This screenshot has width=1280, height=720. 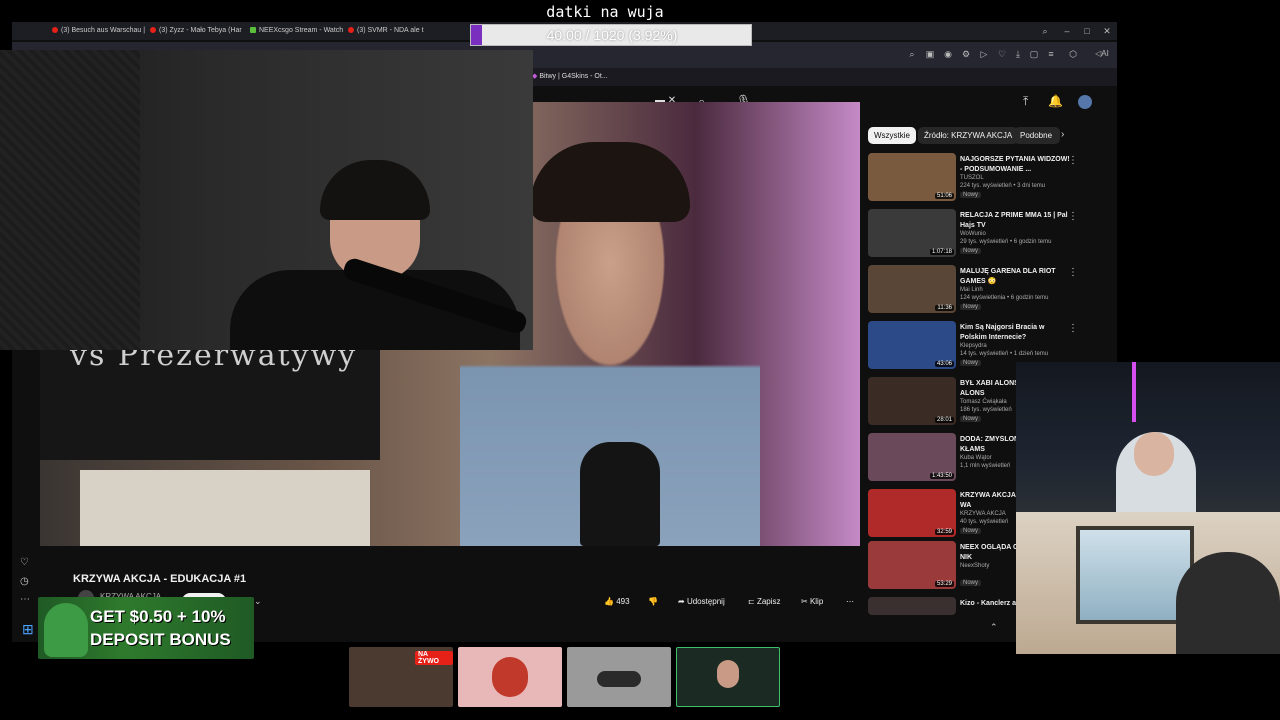 I want to click on donation-progress-bar: 40.00 / 1020 (3.92%), so click(x=611, y=35).